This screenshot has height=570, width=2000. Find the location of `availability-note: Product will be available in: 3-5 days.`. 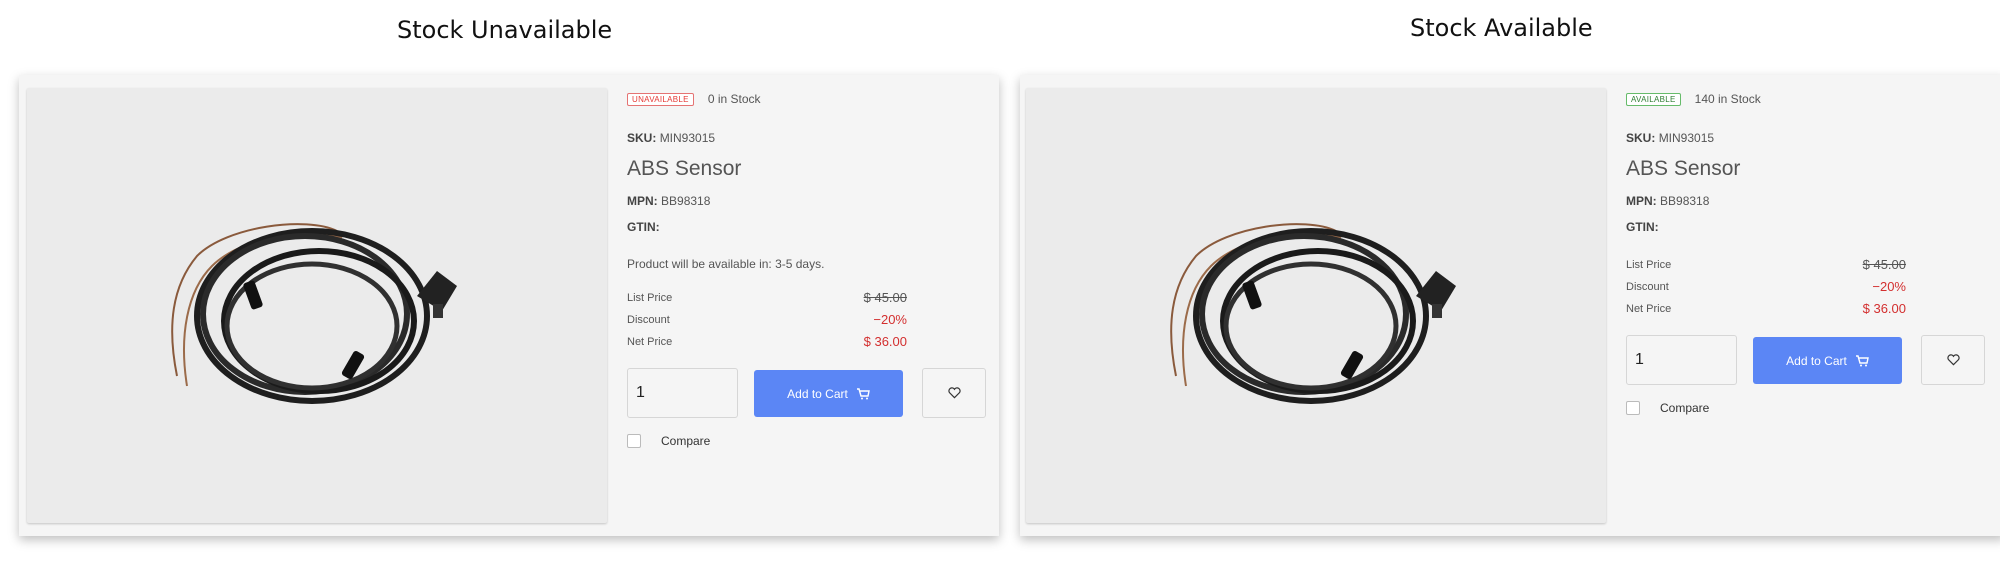

availability-note: Product will be available in: 3-5 days. is located at coordinates (726, 264).